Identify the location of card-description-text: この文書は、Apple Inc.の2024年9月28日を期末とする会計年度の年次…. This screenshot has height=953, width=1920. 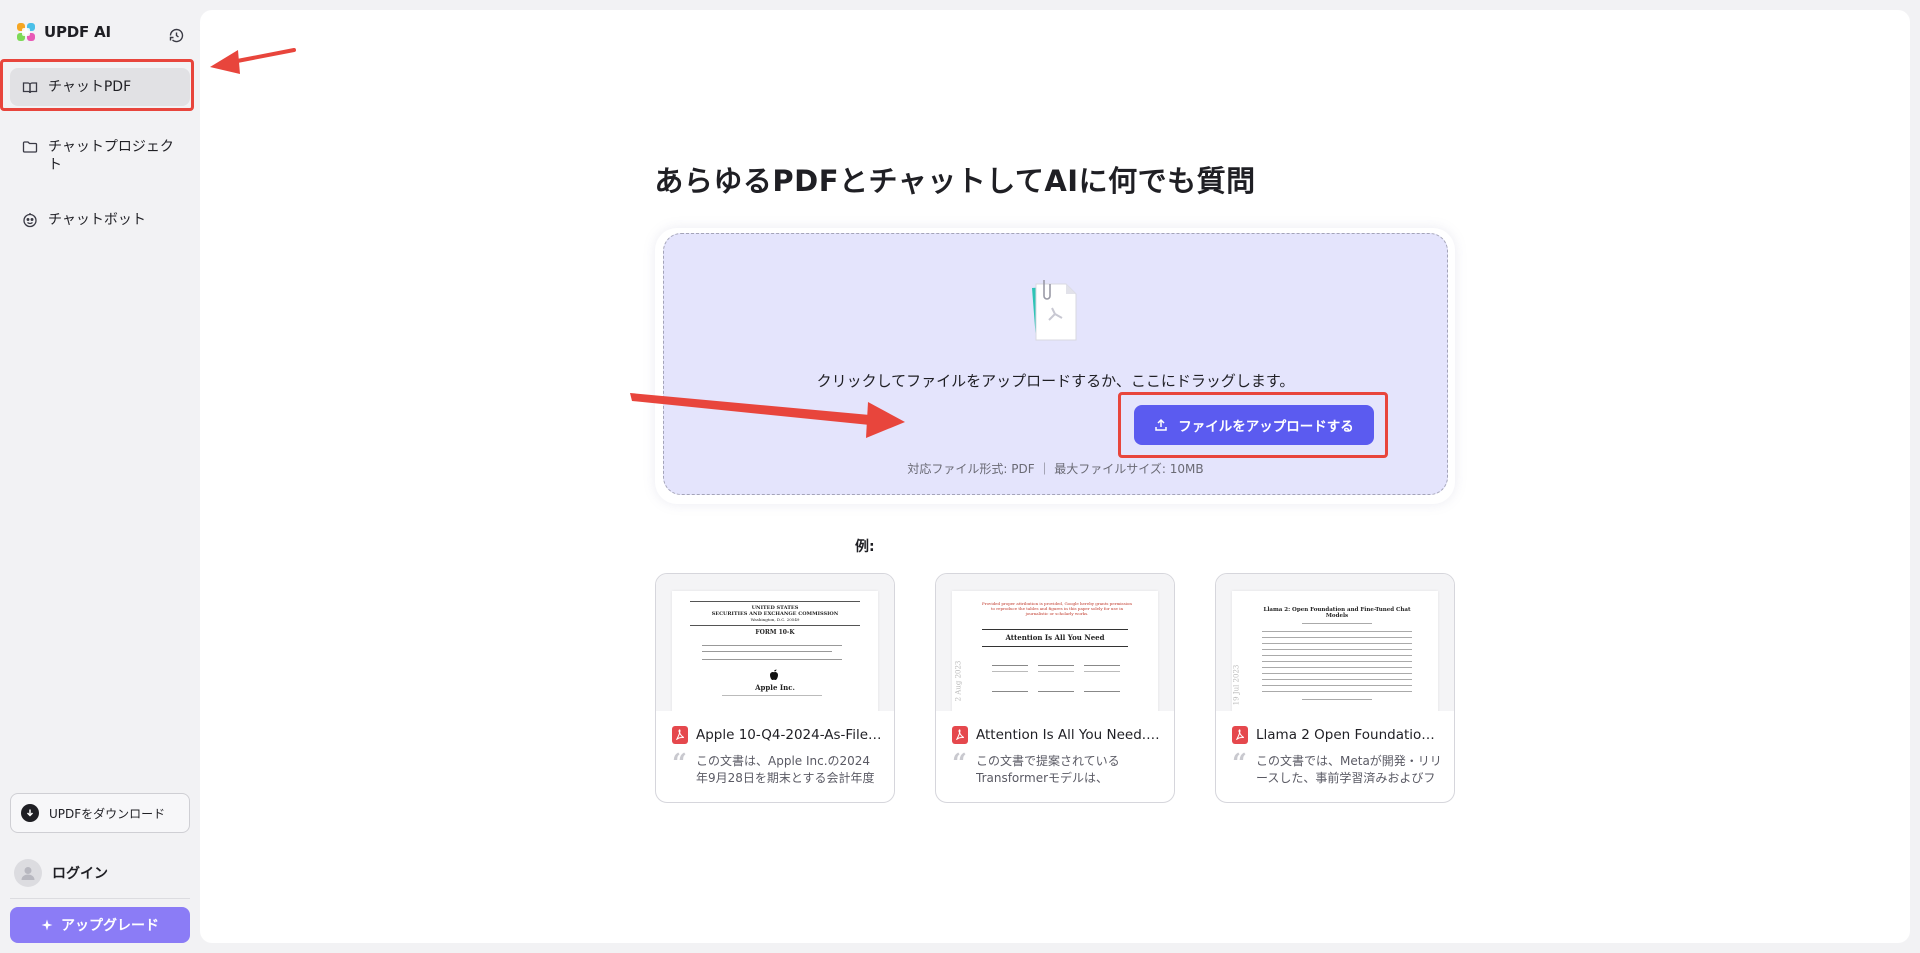
(785, 769).